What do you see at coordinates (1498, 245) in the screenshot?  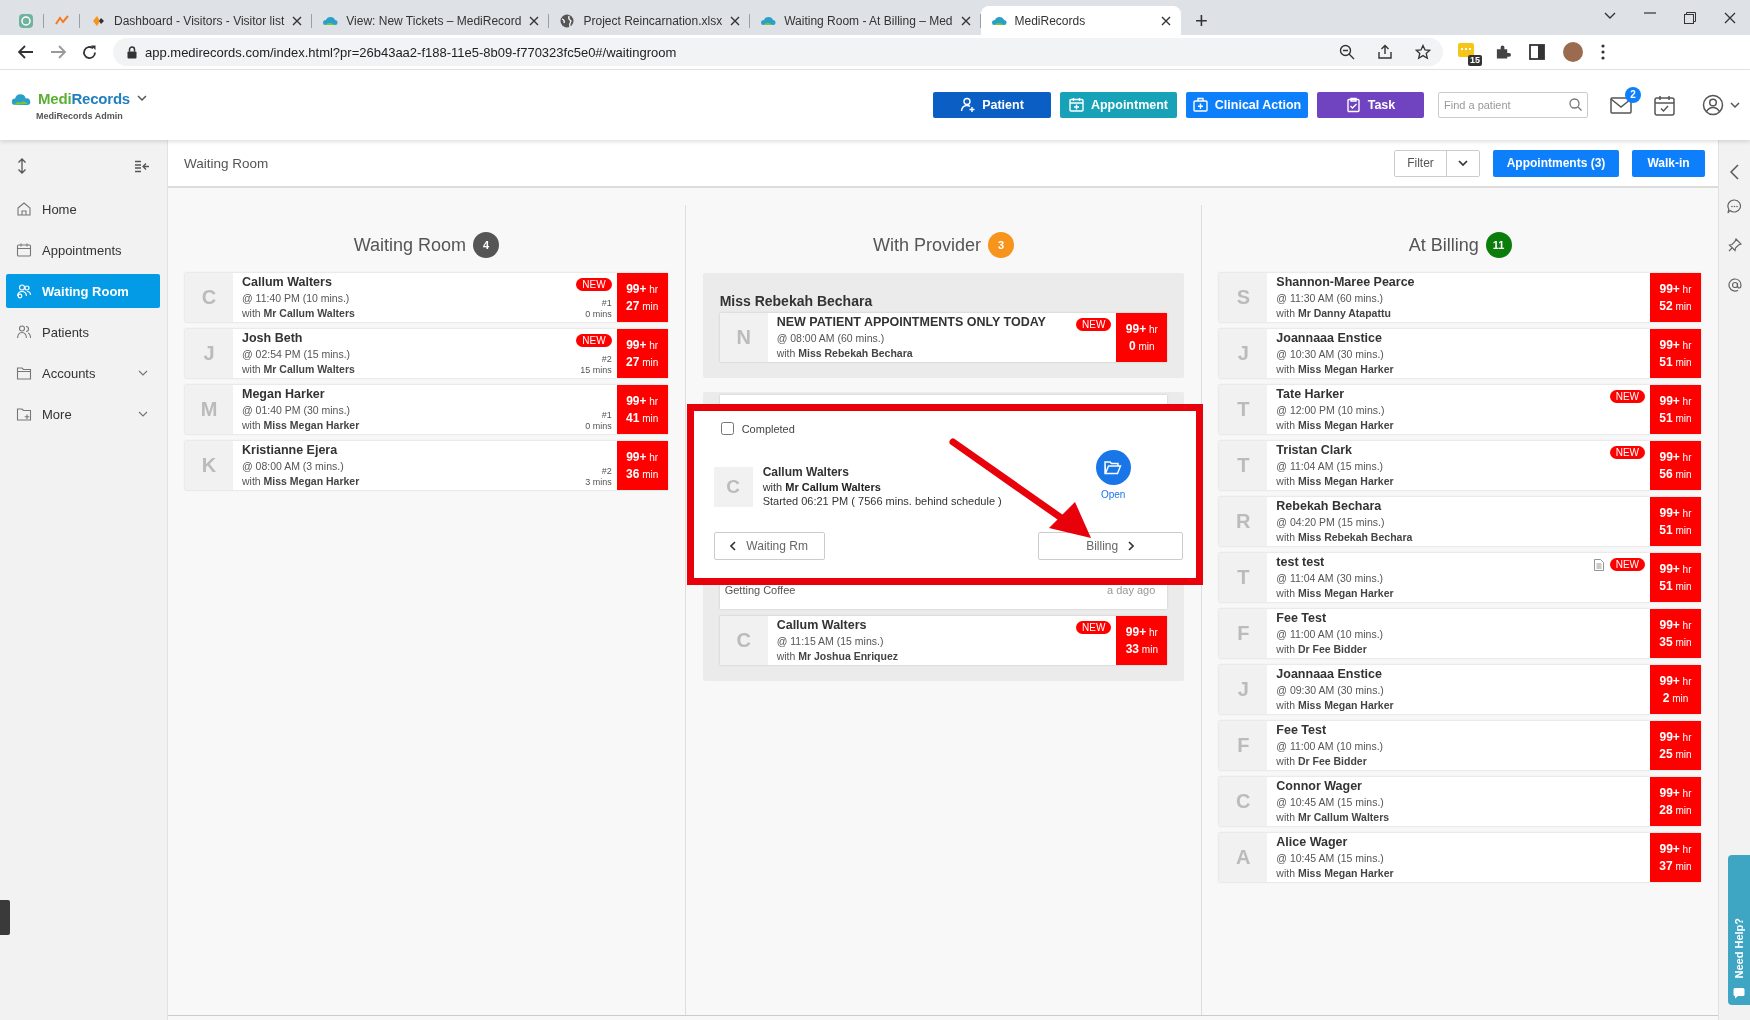 I see `count-badge: 11` at bounding box center [1498, 245].